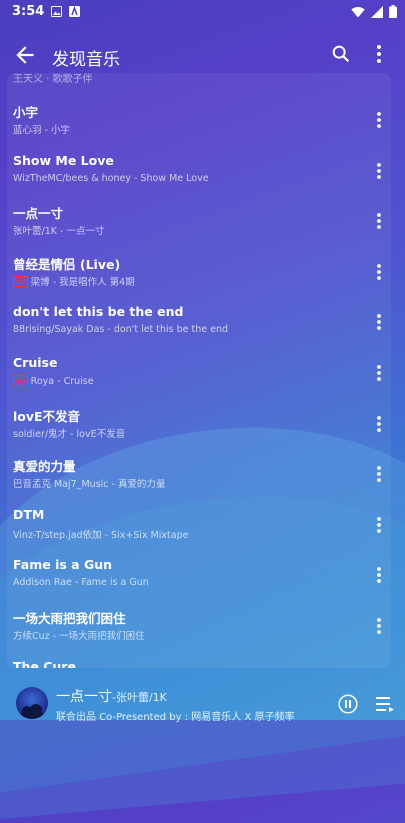  I want to click on battery-icon, so click(393, 12).